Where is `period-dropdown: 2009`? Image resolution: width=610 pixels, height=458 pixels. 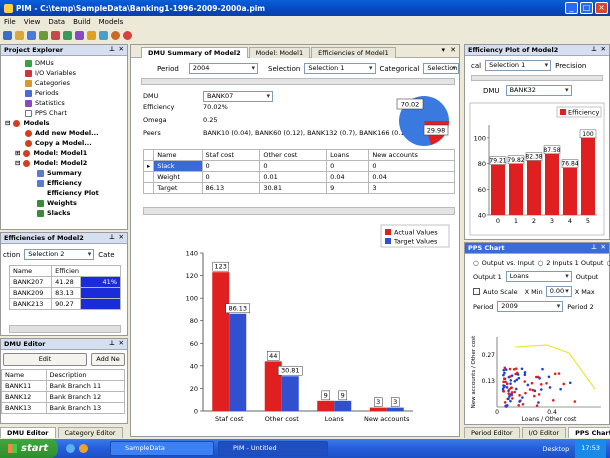
period-dropdown: 2009 is located at coordinates (530, 306).